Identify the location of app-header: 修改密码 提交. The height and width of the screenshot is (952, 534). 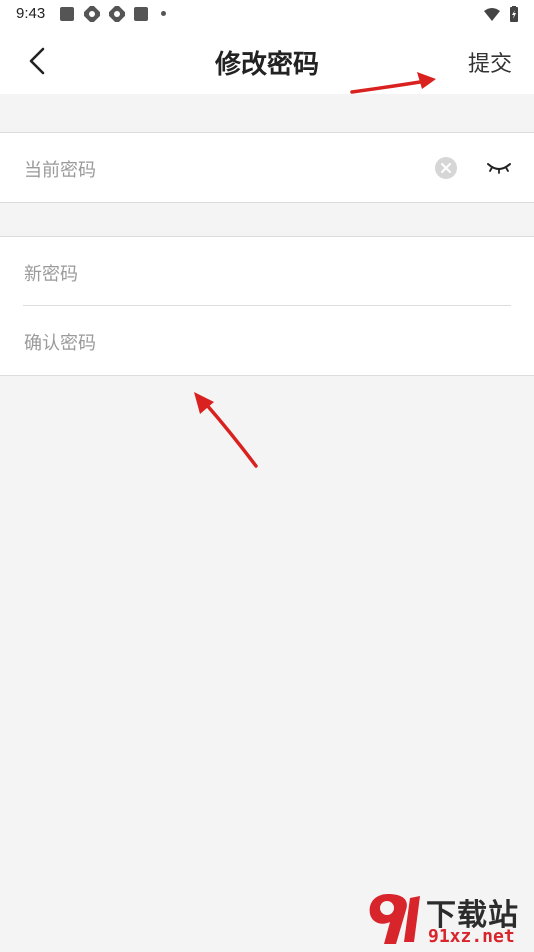
(267, 61).